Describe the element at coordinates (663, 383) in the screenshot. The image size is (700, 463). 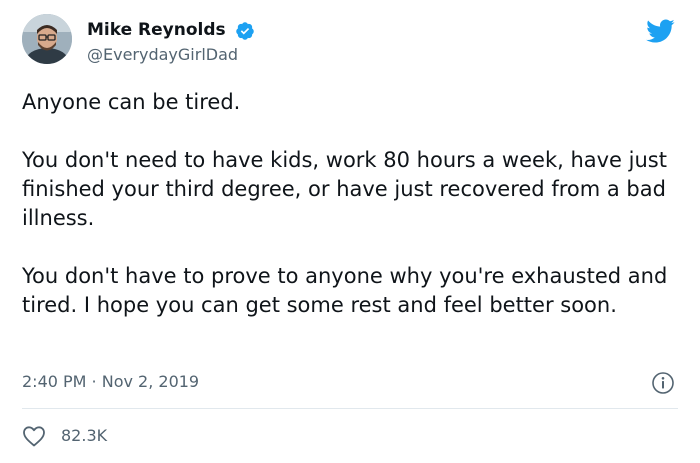
I see `info-icon` at that location.